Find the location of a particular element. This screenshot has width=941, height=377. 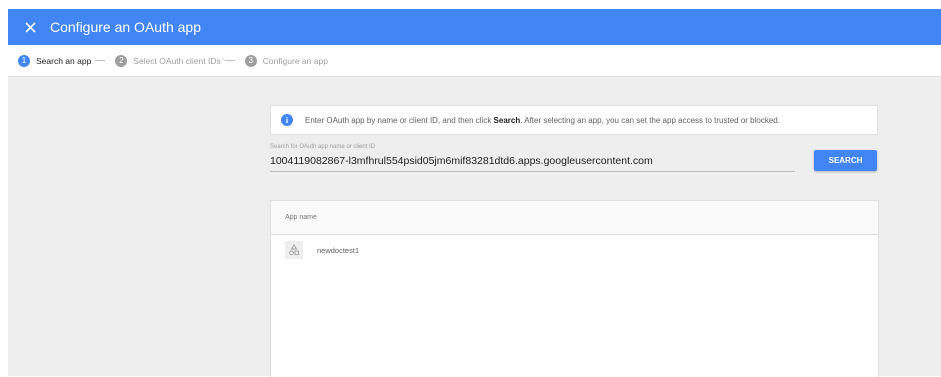

step-label: Search an app is located at coordinates (64, 60).